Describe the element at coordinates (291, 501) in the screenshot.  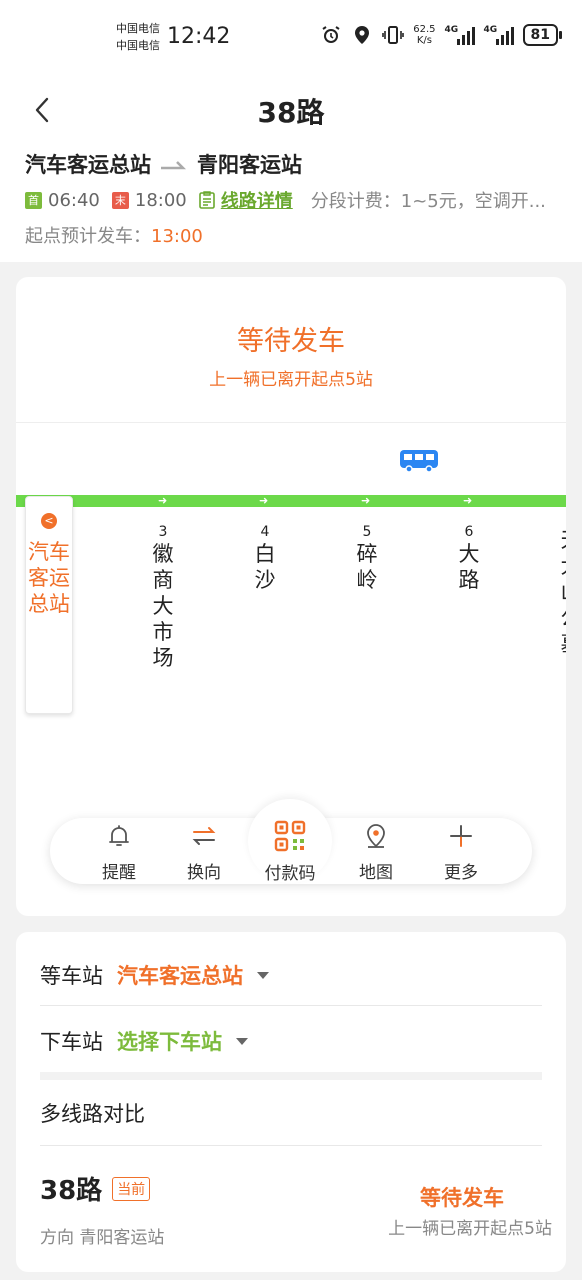
I see `route-line: ➜ ➜ ➜ ➜` at that location.